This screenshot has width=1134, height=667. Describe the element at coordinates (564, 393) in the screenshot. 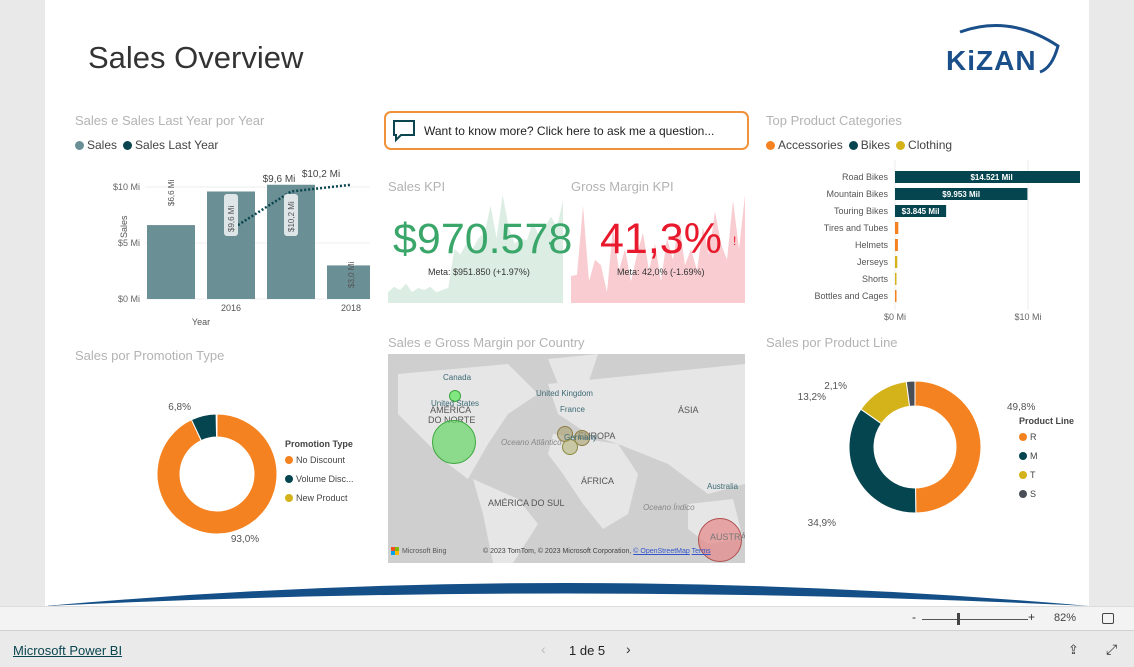

I see `country-label: United Kingdom` at that location.